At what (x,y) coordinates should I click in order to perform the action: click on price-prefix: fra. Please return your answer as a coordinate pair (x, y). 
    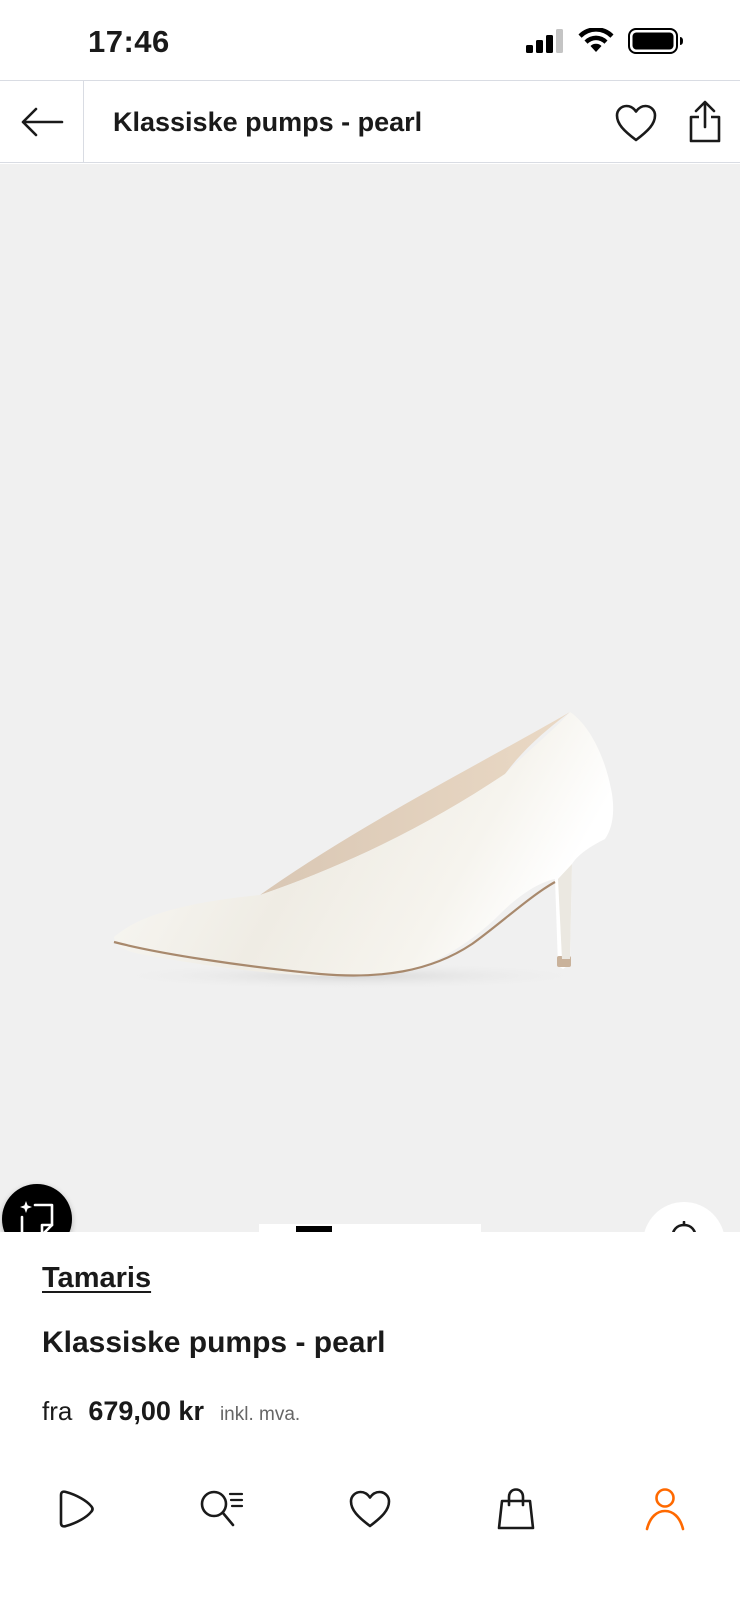
    Looking at the image, I should click on (57, 1411).